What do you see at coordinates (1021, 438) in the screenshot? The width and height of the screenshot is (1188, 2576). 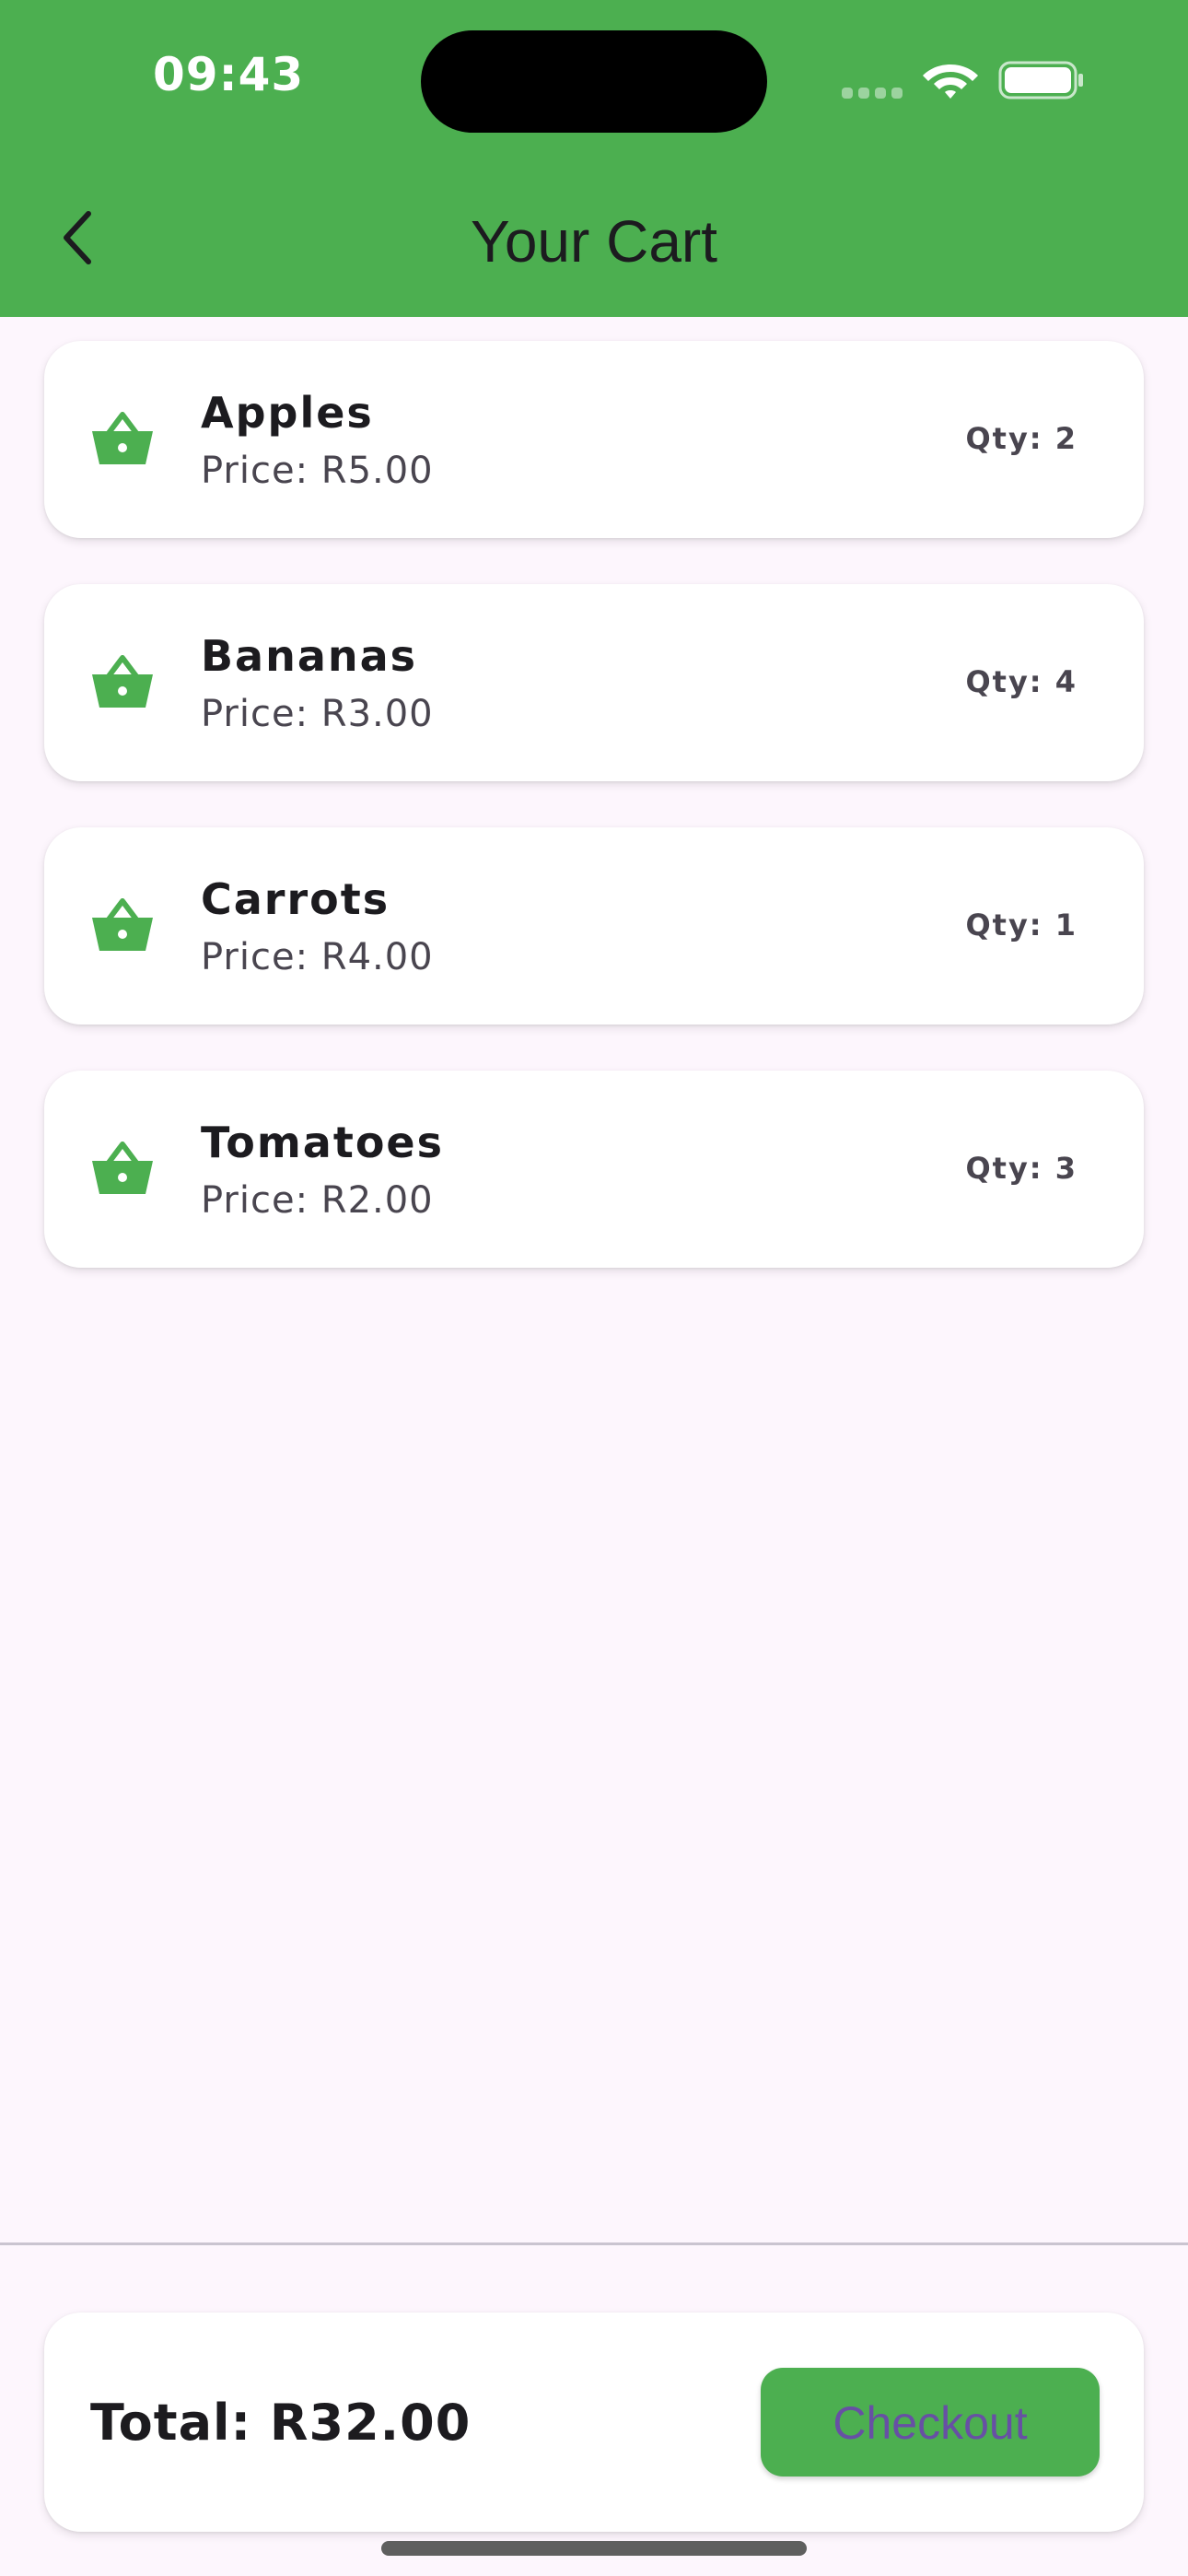 I see `item-quantity: Qty: 2` at bounding box center [1021, 438].